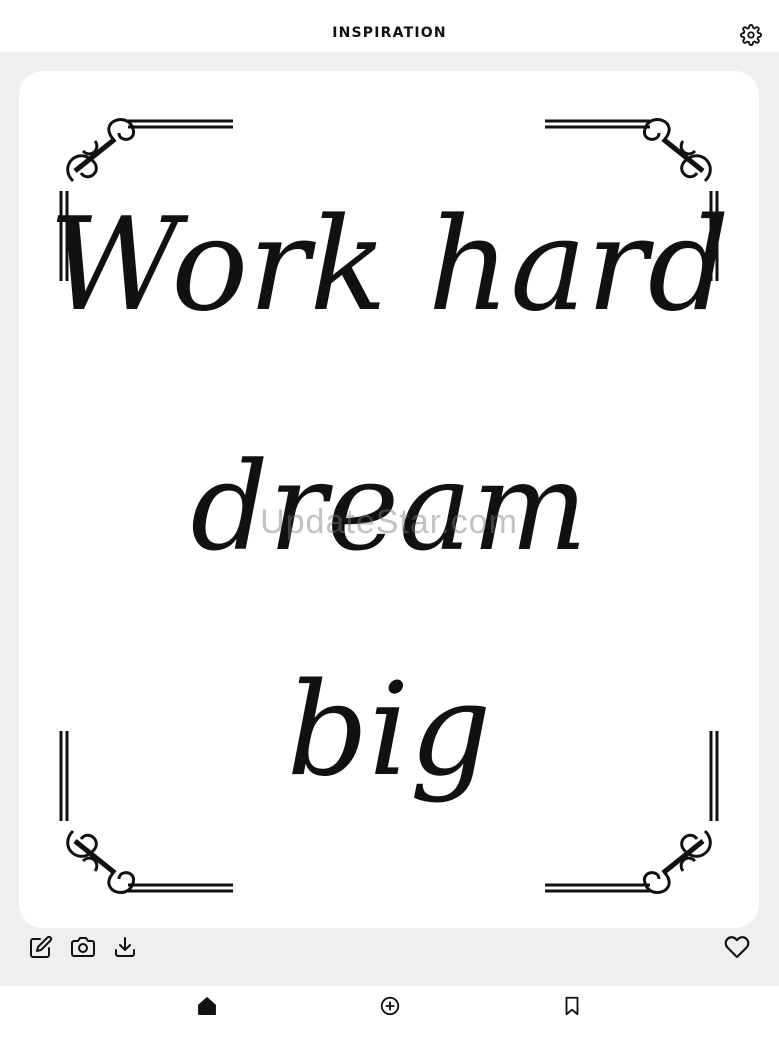 This screenshot has width=779, height=1040. Describe the element at coordinates (84, 948) in the screenshot. I see `camera-icon` at that location.